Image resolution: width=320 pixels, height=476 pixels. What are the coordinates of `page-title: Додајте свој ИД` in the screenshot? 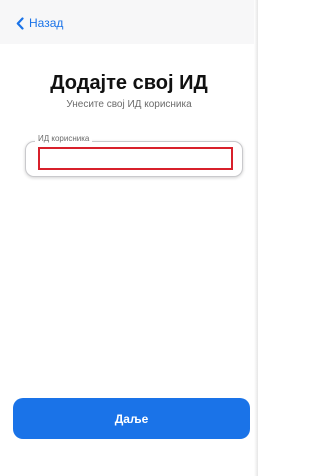 It's located at (129, 83).